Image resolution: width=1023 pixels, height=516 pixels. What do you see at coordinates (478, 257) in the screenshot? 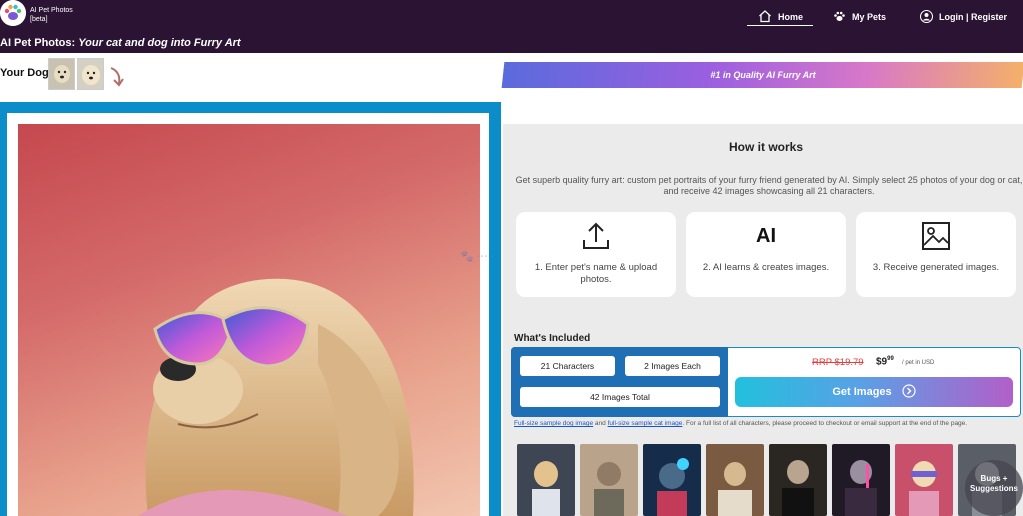
I see `watermark: 🐾 ·····` at bounding box center [478, 257].